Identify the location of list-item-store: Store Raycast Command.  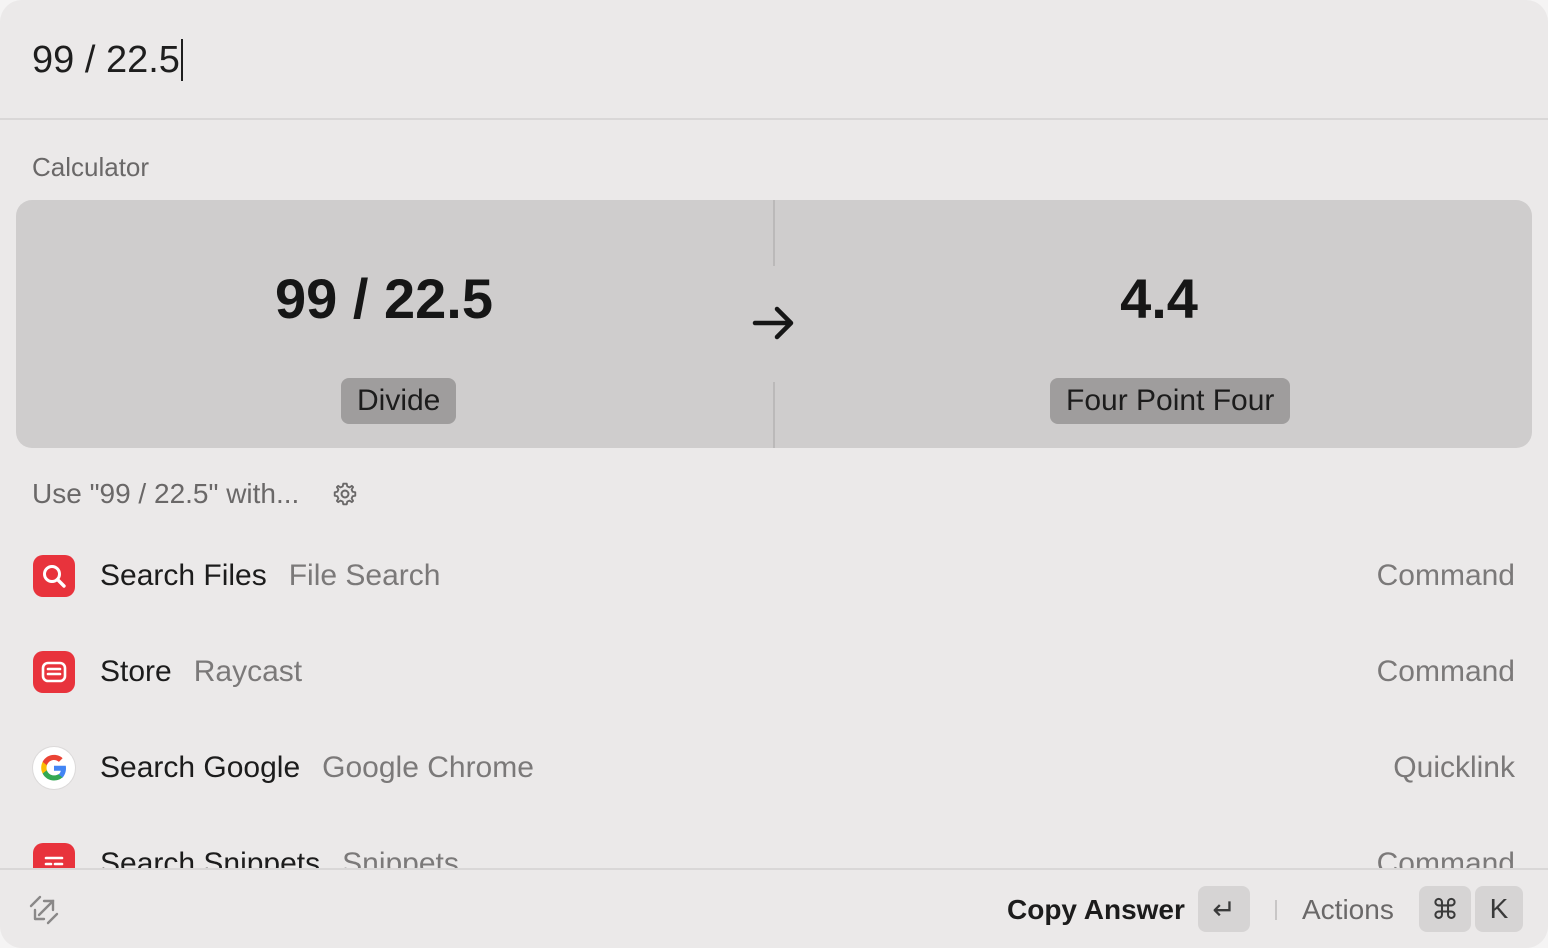
(774, 672).